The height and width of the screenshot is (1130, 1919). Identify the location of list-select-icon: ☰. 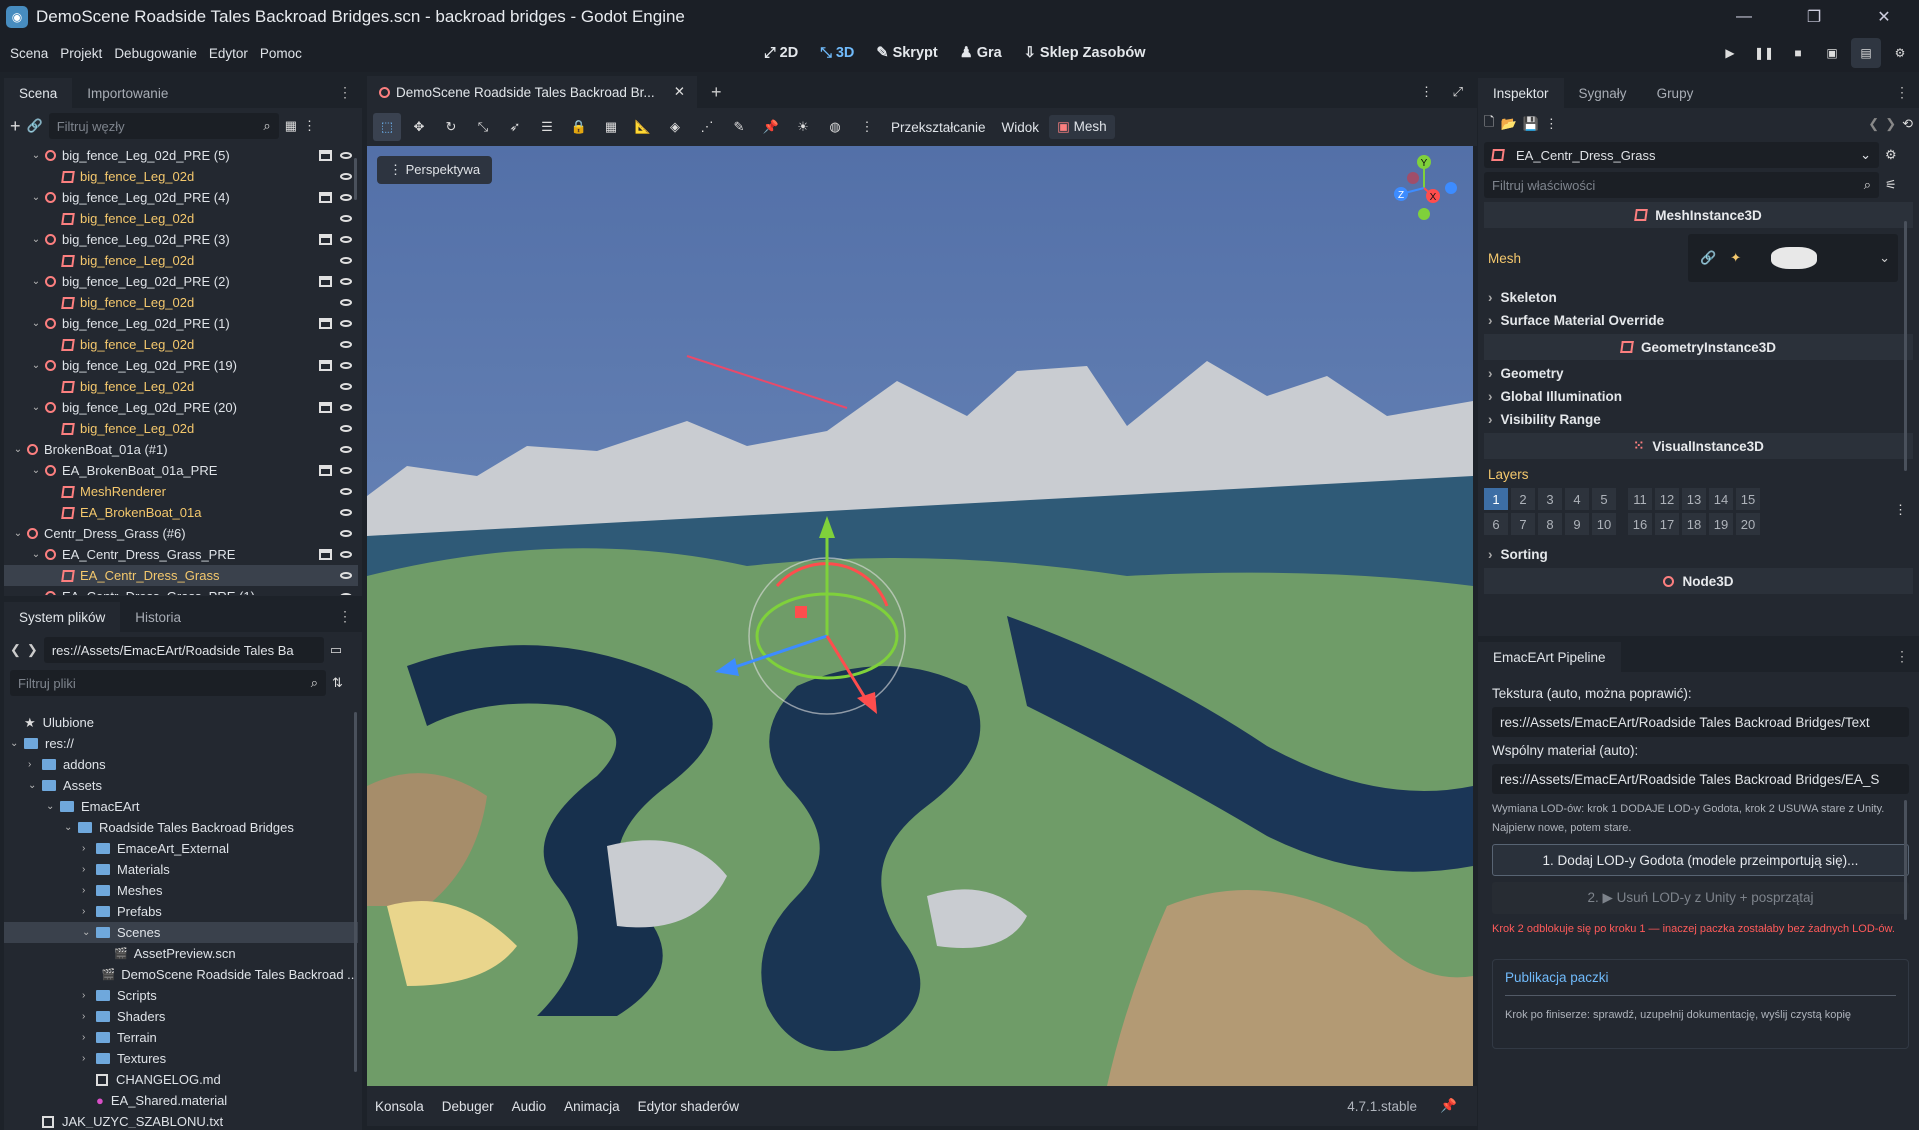
(547, 127).